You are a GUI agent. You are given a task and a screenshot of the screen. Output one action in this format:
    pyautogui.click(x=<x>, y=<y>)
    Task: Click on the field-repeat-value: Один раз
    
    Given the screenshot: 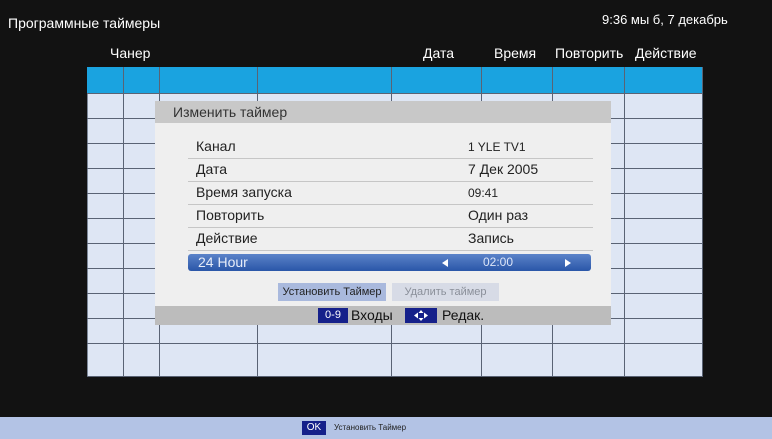 What is the action you would take?
    pyautogui.click(x=498, y=215)
    